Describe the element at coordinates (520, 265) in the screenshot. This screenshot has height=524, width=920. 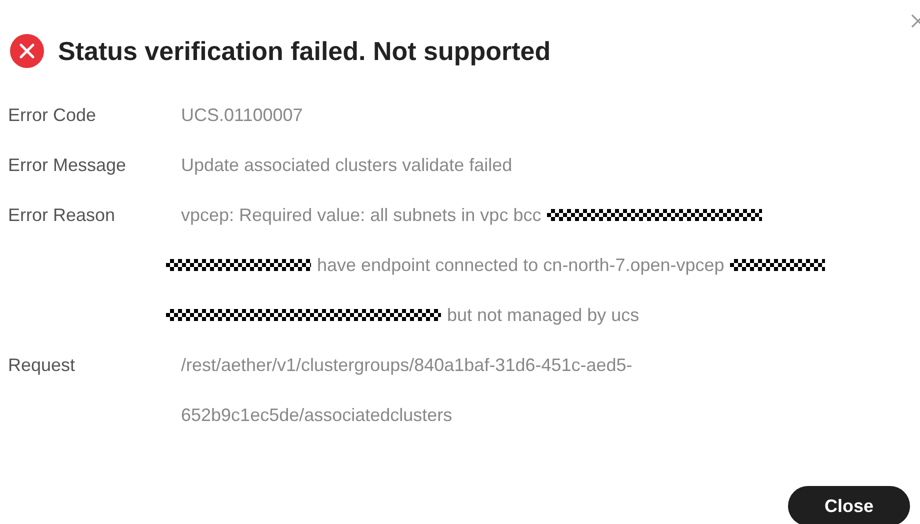
I see `field-value: have endpoint connected to cn-north-7.open-vpcep` at that location.